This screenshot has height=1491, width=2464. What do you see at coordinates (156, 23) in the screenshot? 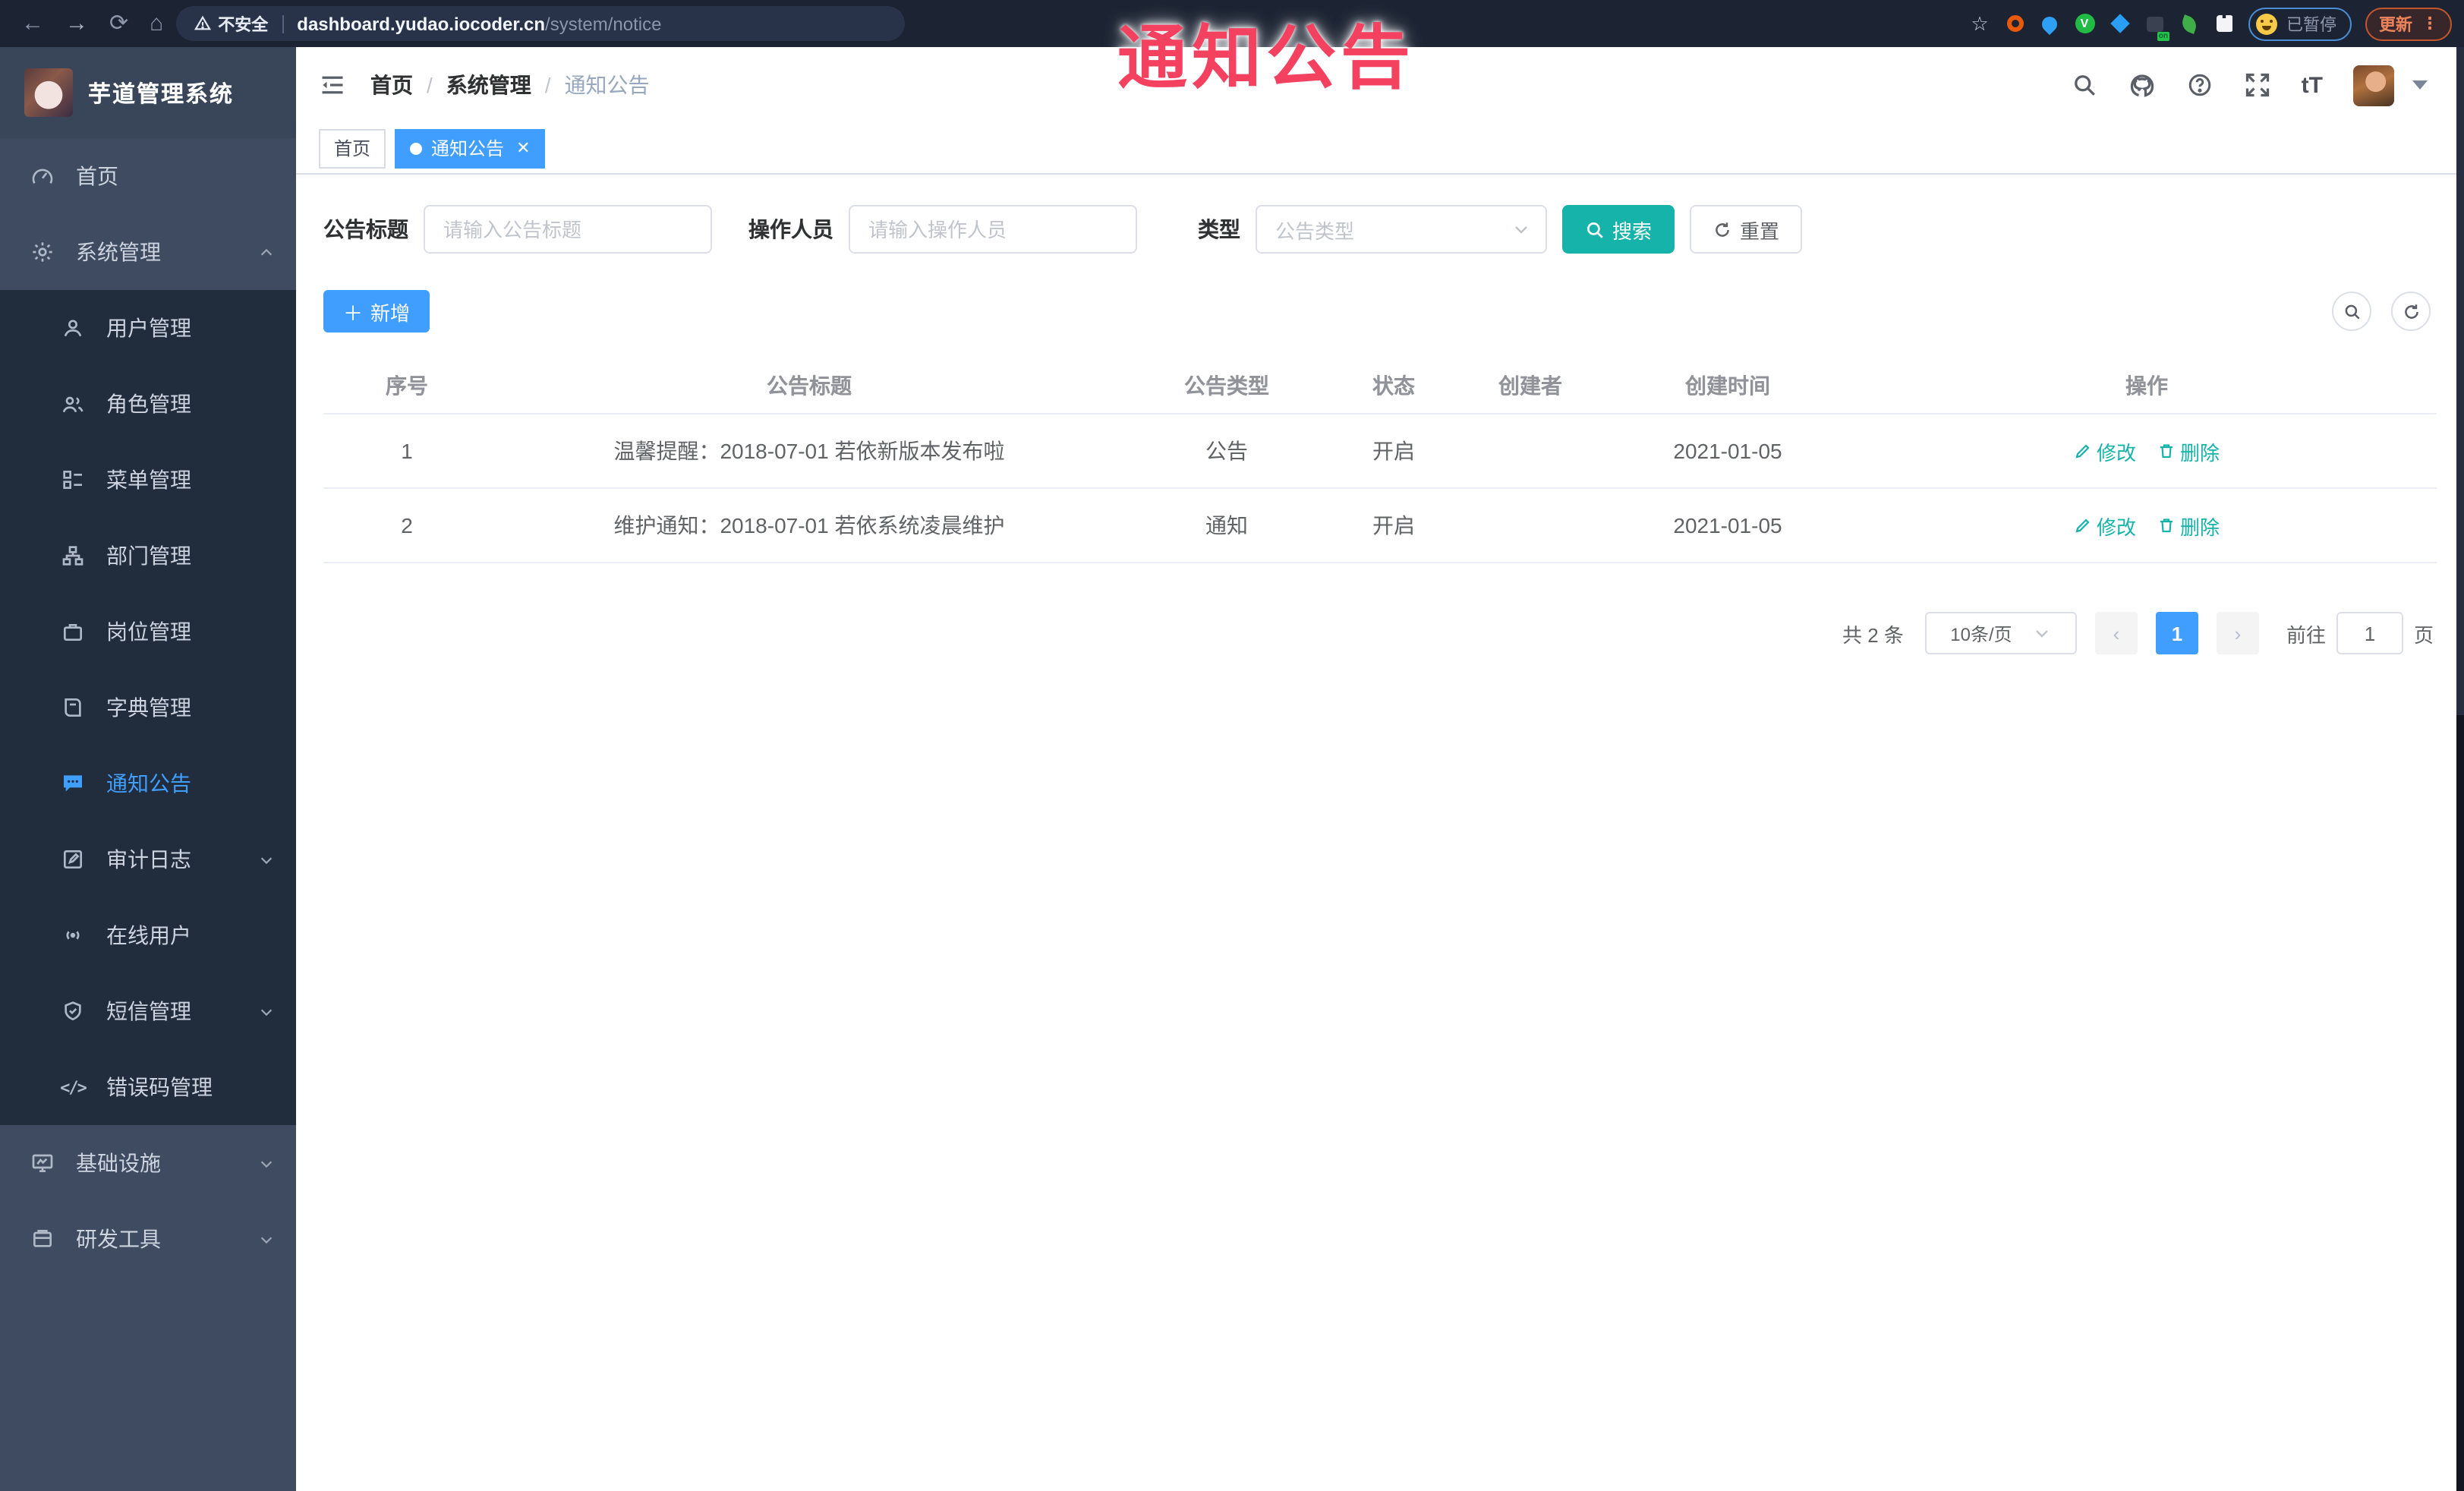
I see `home-icon: ⌂` at bounding box center [156, 23].